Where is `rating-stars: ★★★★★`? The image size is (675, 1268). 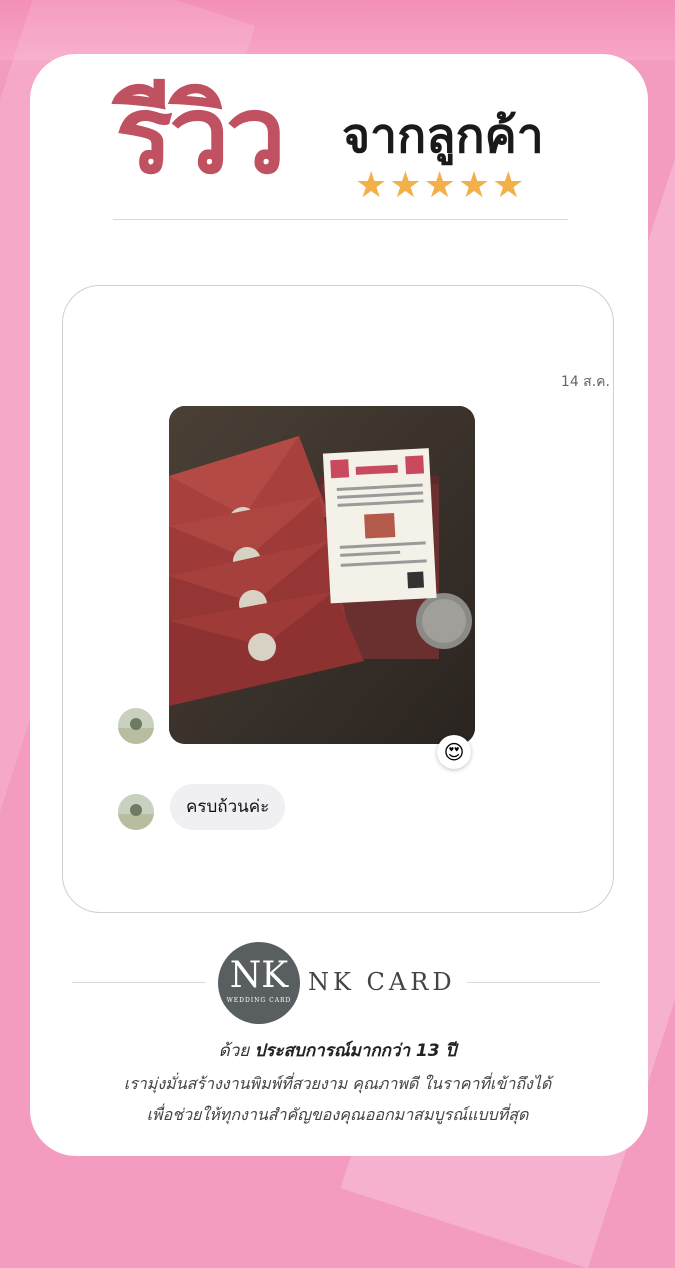
rating-stars: ★★★★★ is located at coordinates (441, 185).